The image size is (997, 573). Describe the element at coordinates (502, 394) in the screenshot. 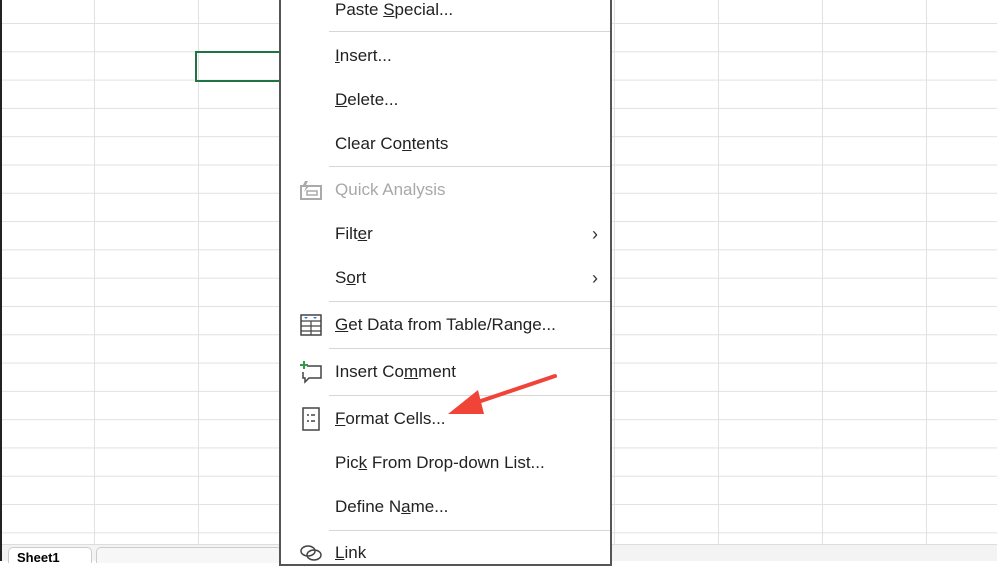

I see `annotation-arrow-icon` at that location.